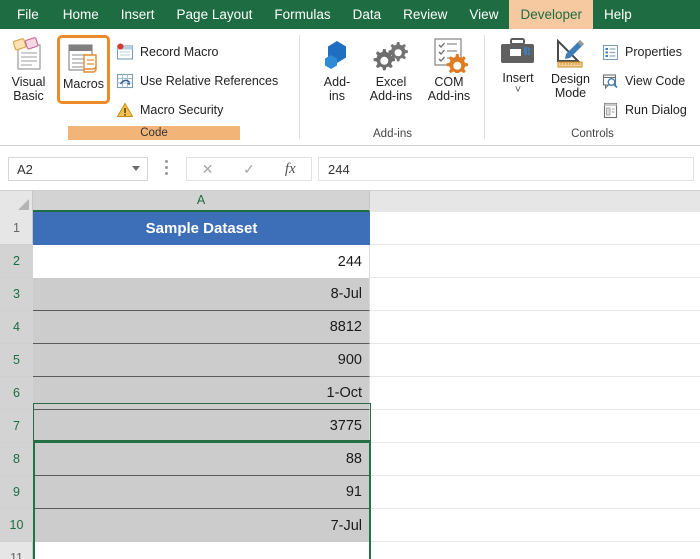 The height and width of the screenshot is (559, 700). Describe the element at coordinates (642, 52) in the screenshot. I see `properties-button: Properties` at that location.